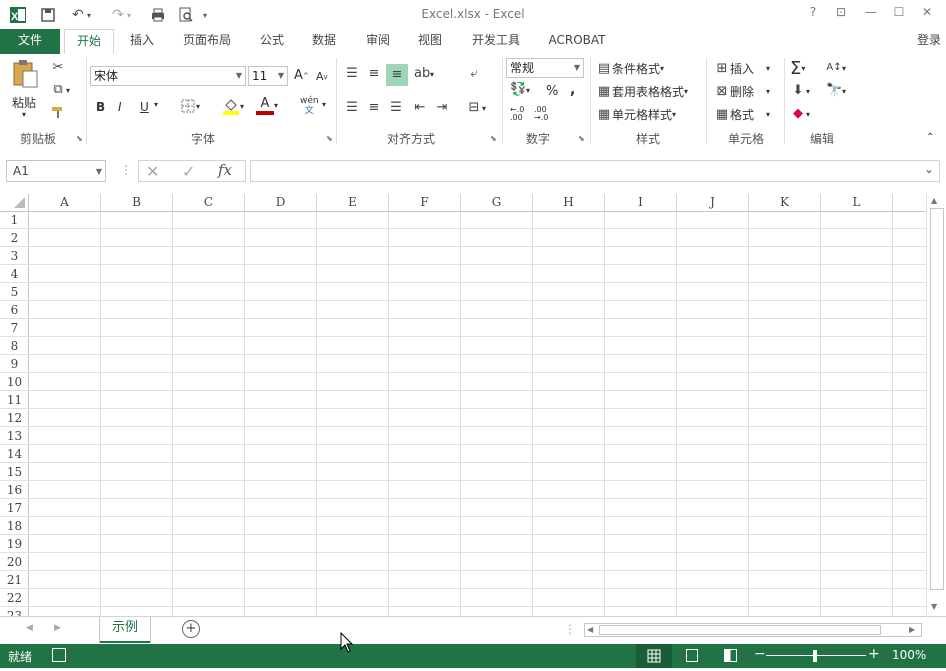 The width and height of the screenshot is (946, 671). Describe the element at coordinates (552, 91) in the screenshot. I see `percent-button: %` at that location.